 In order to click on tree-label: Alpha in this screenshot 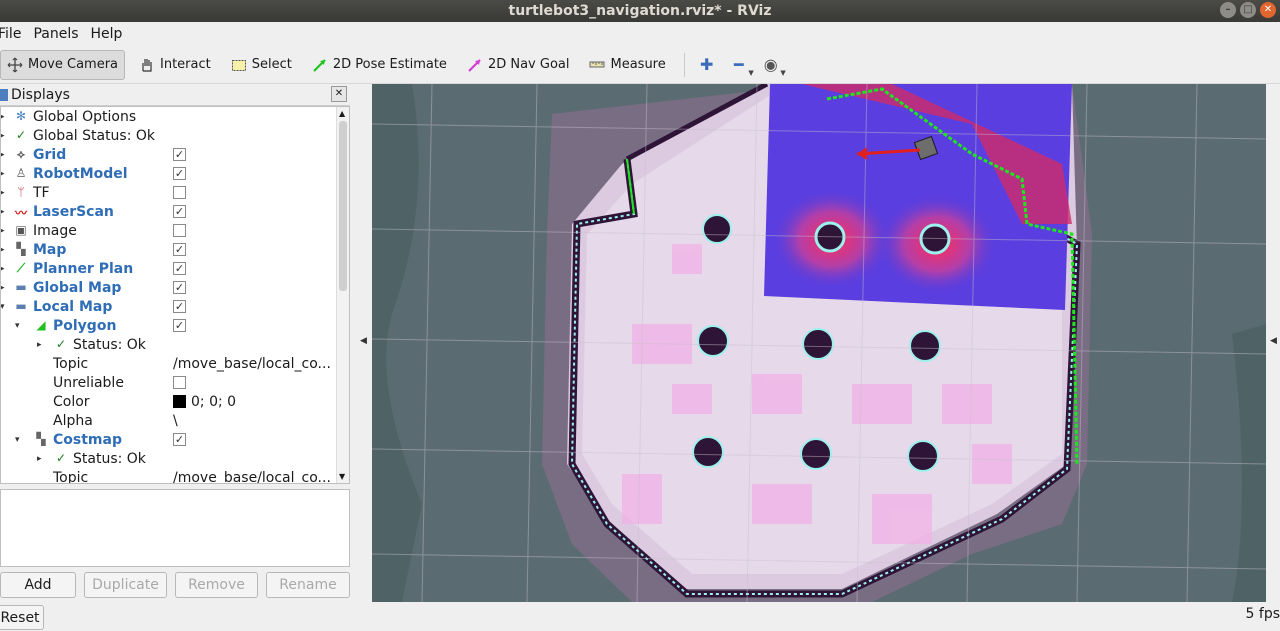, I will do `click(73, 420)`.